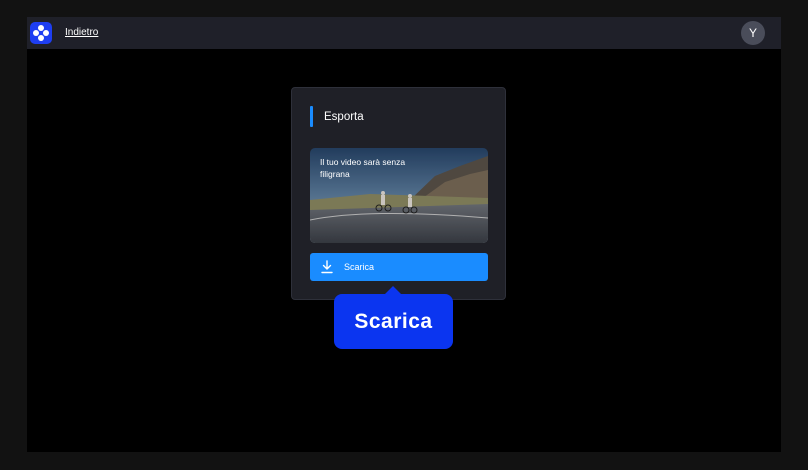 The height and width of the screenshot is (470, 808). I want to click on title-accent-bar, so click(311, 116).